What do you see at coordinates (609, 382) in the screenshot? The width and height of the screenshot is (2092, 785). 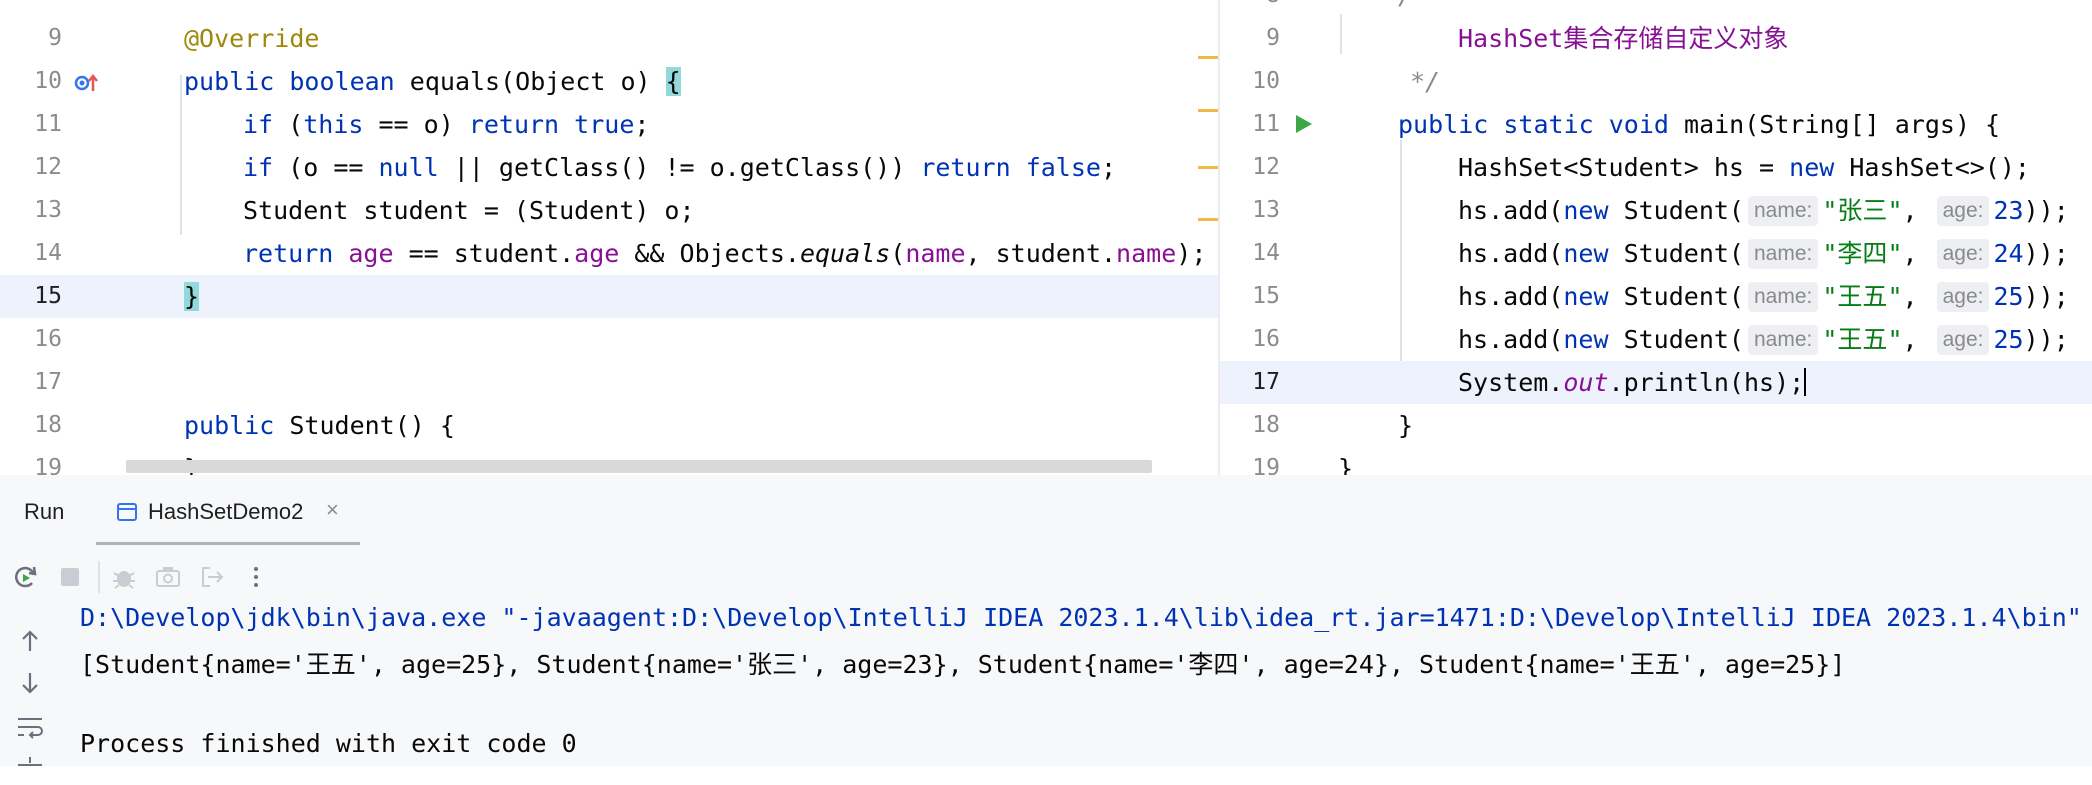 I see `code-line: 17` at bounding box center [609, 382].